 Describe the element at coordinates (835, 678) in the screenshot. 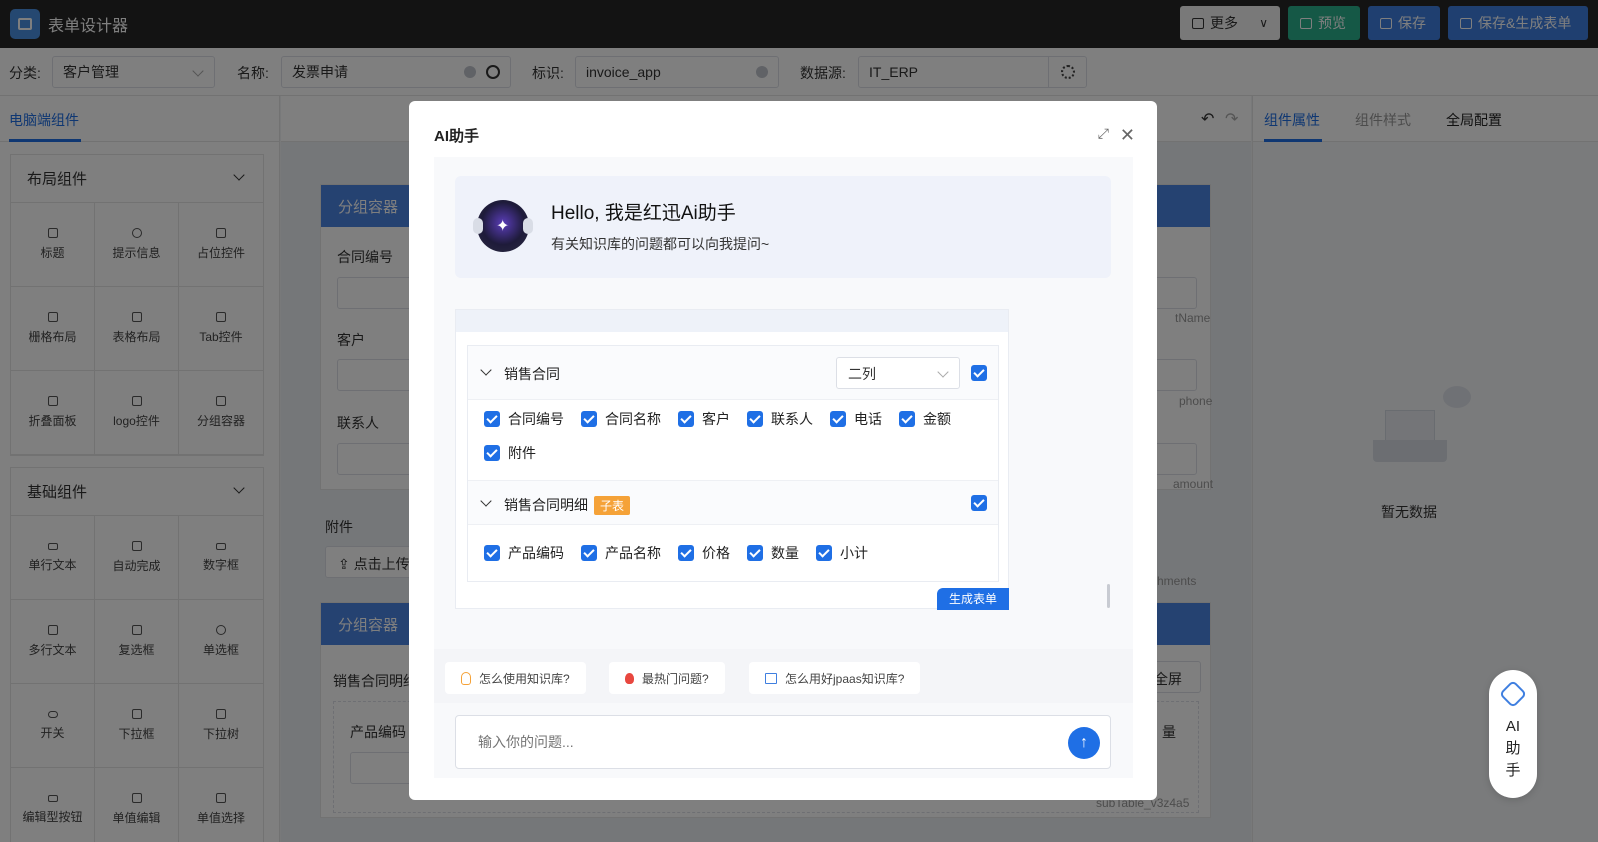

I see `suggestion-jpaas: 怎么用好jpaas知识库?` at that location.